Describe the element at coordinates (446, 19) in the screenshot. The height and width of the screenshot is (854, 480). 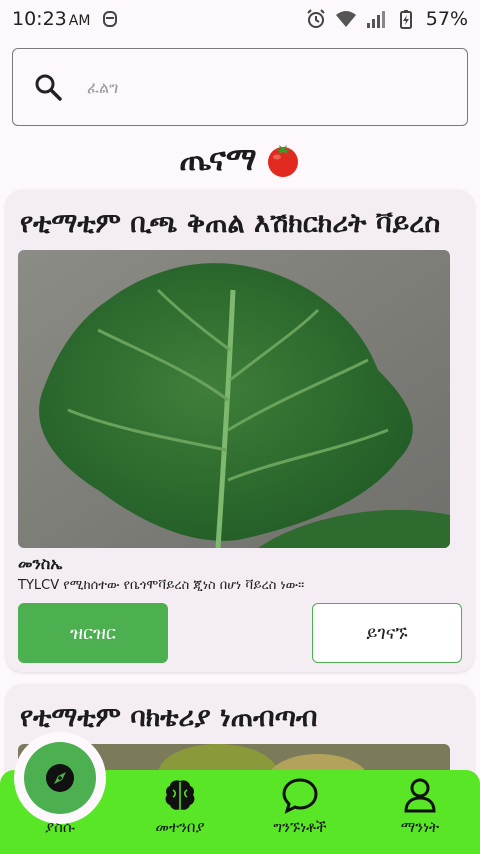
I see `battery-percent: 57%` at that location.